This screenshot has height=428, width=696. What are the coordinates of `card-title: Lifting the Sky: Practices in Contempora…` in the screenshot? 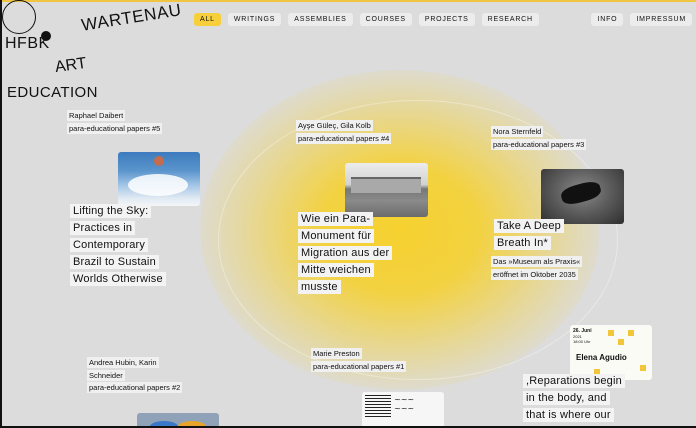 It's located at (118, 245).